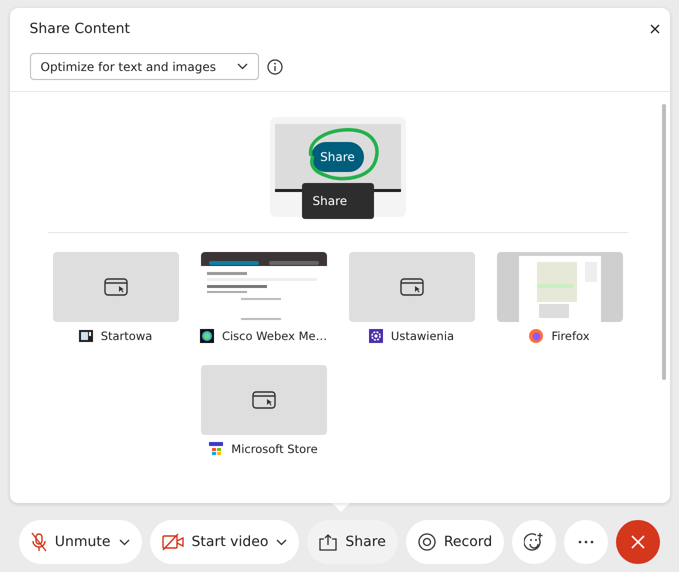 This screenshot has height=572, width=679. I want to click on window-title: Microsoft Store, so click(274, 449).